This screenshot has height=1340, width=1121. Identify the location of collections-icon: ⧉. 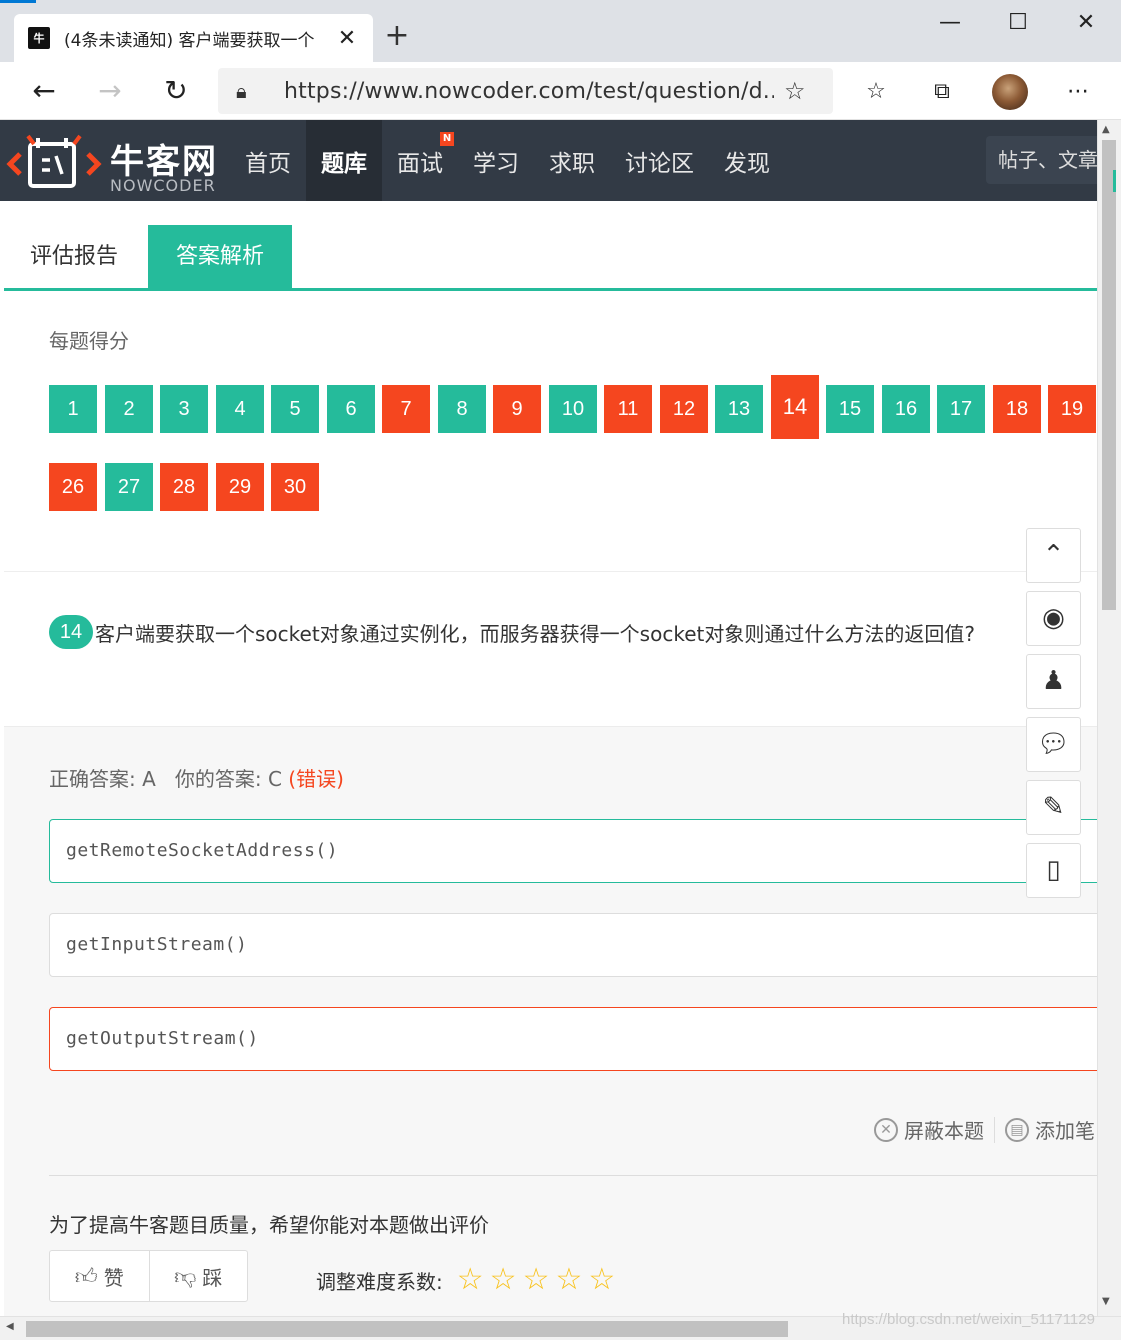
(942, 92).